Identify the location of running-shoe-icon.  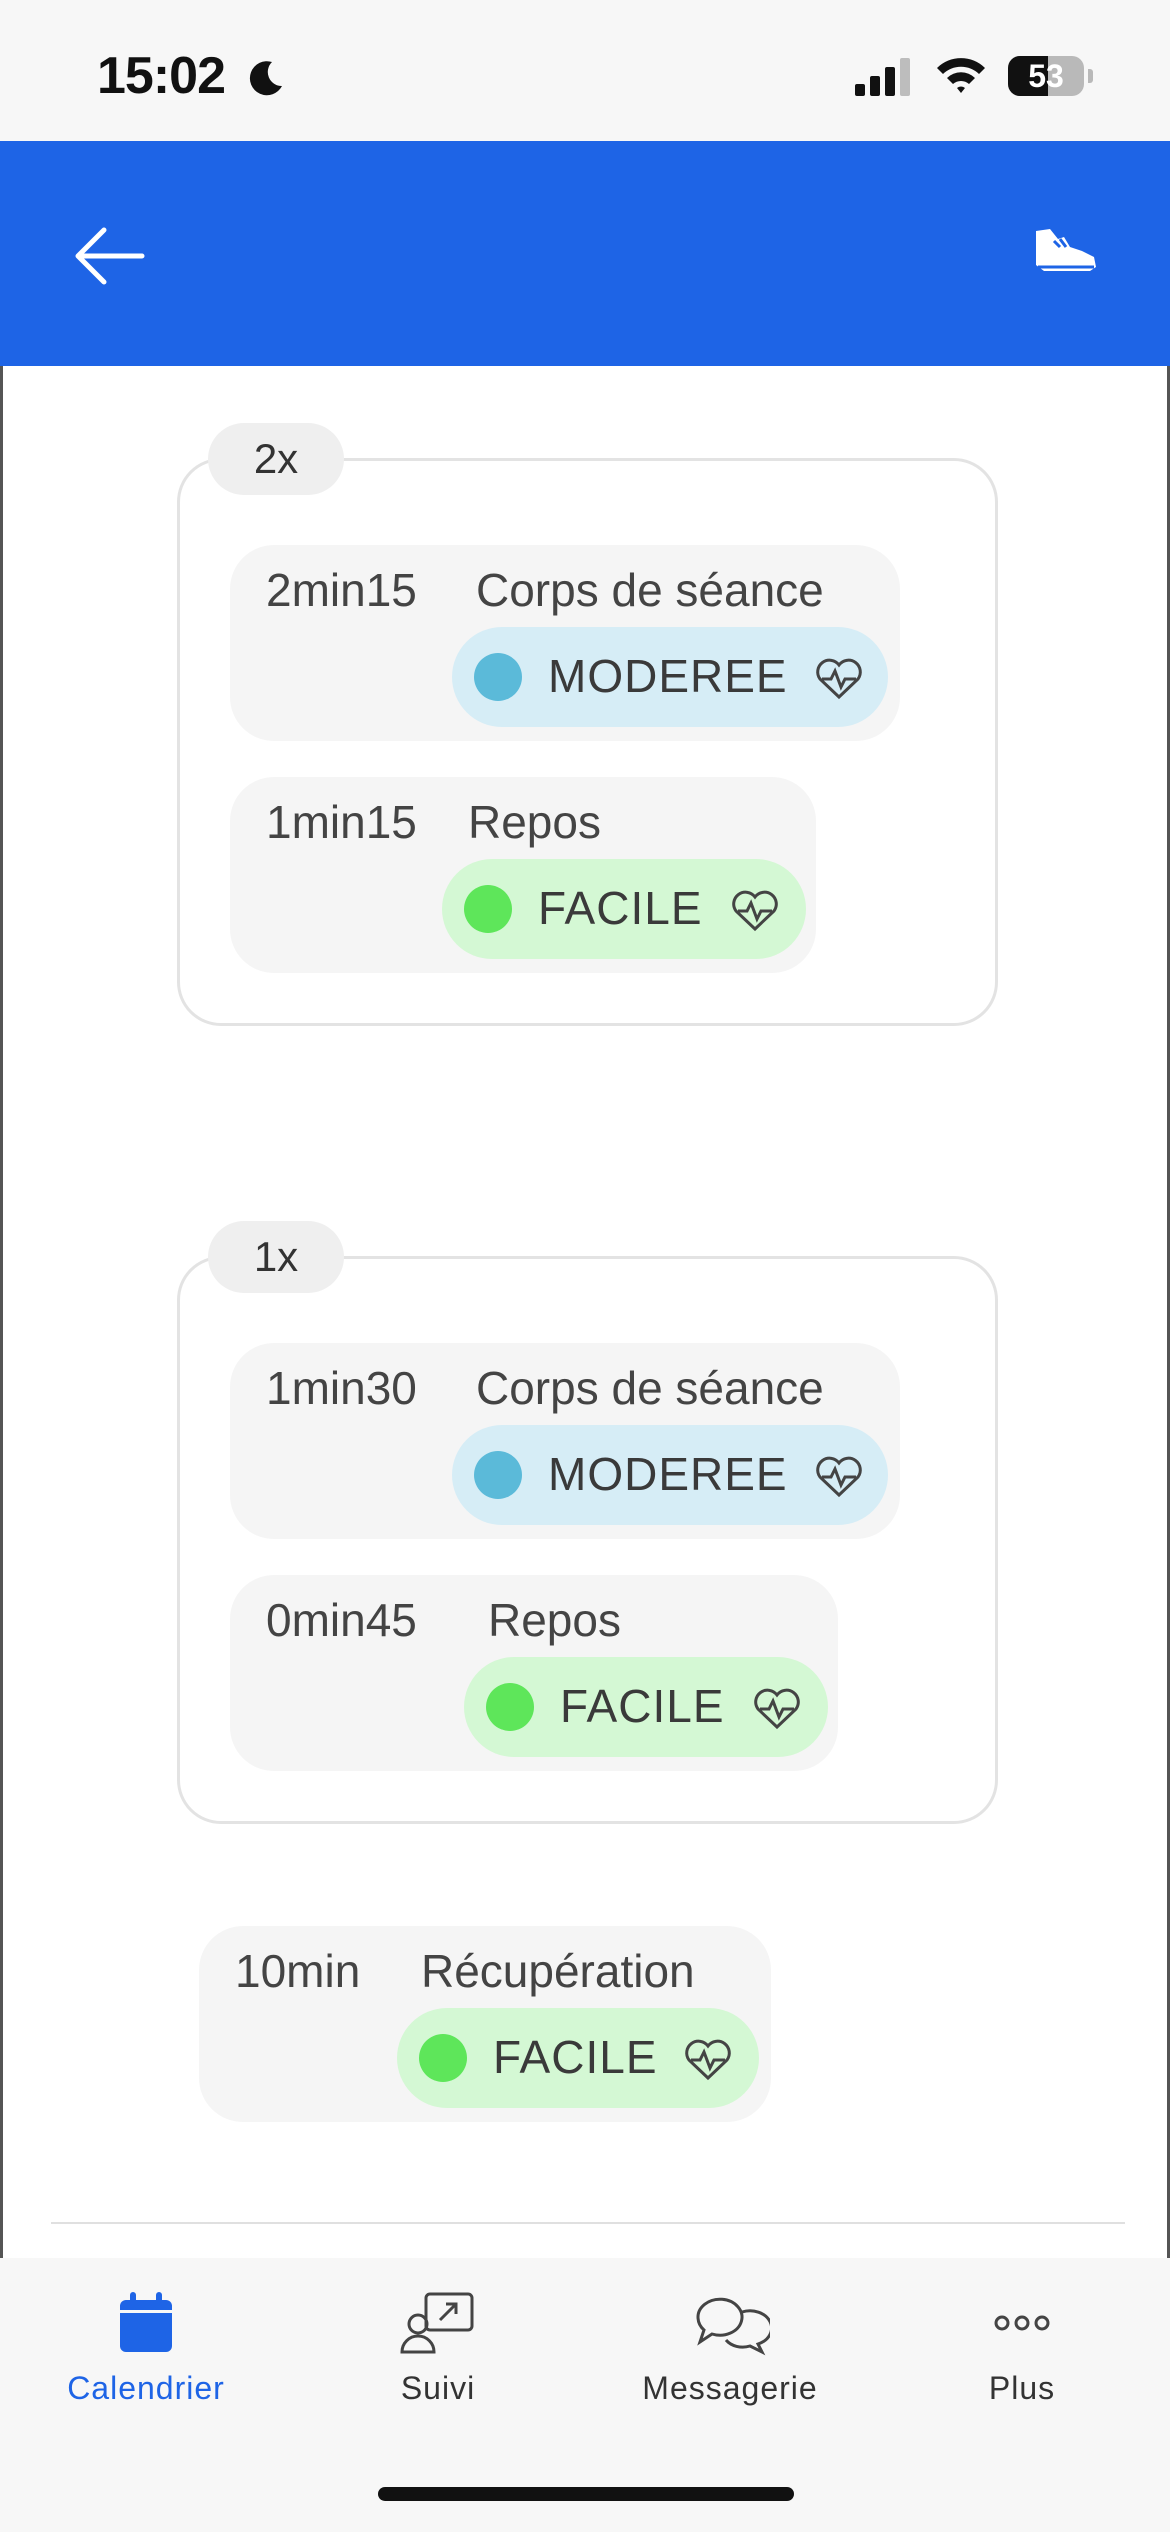
(1065, 251).